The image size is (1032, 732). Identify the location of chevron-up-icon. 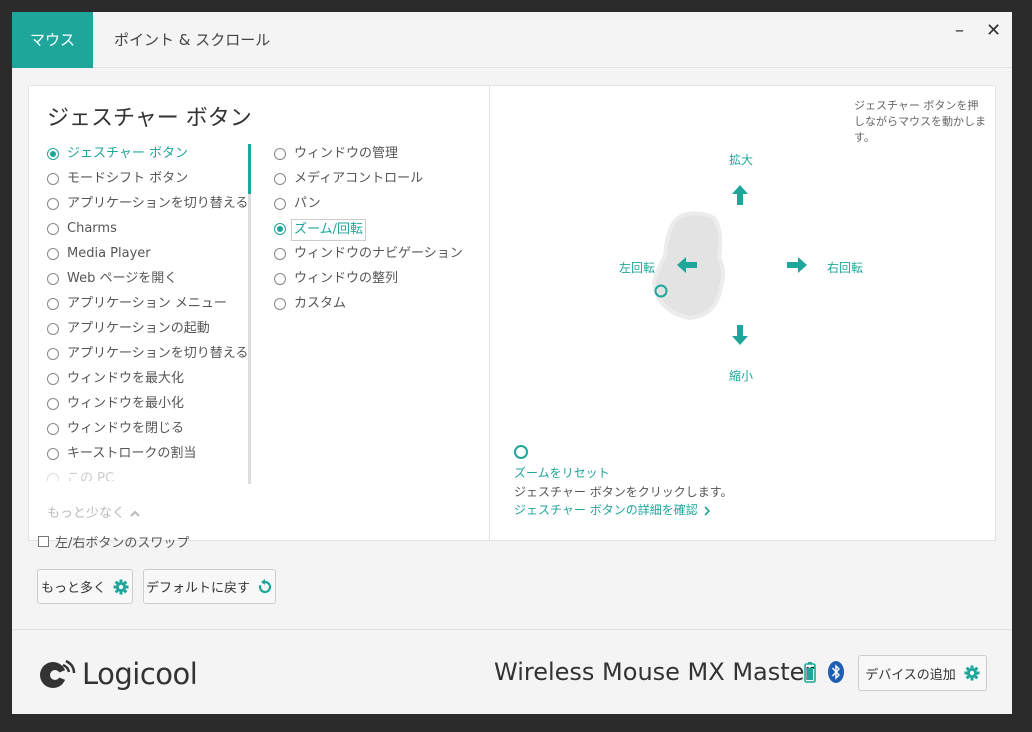
(135, 513).